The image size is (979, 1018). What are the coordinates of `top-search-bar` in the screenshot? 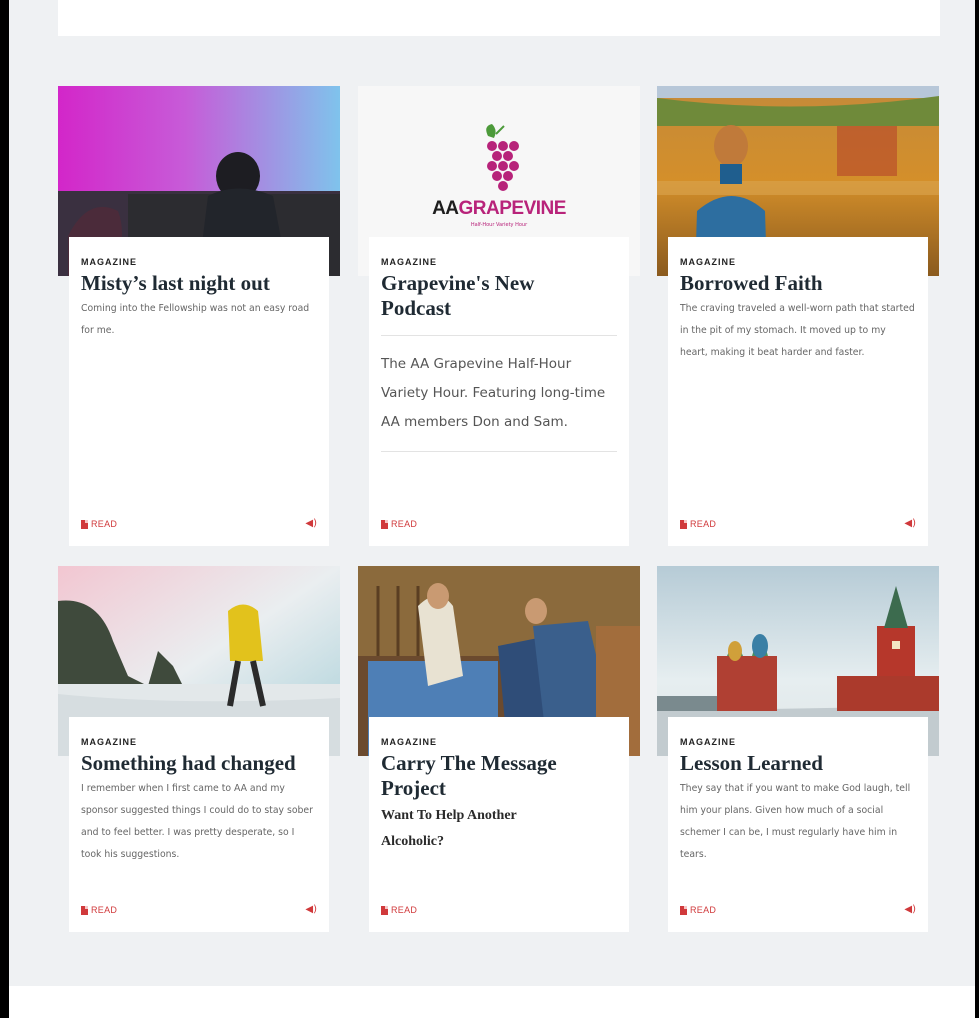 It's located at (499, 18).